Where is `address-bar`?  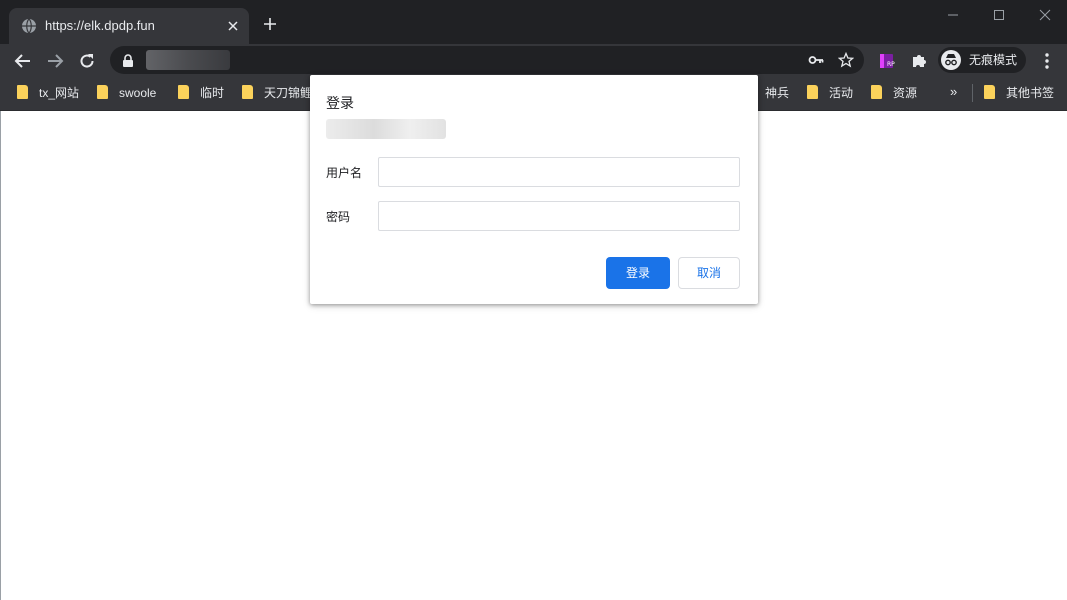 address-bar is located at coordinates (487, 60).